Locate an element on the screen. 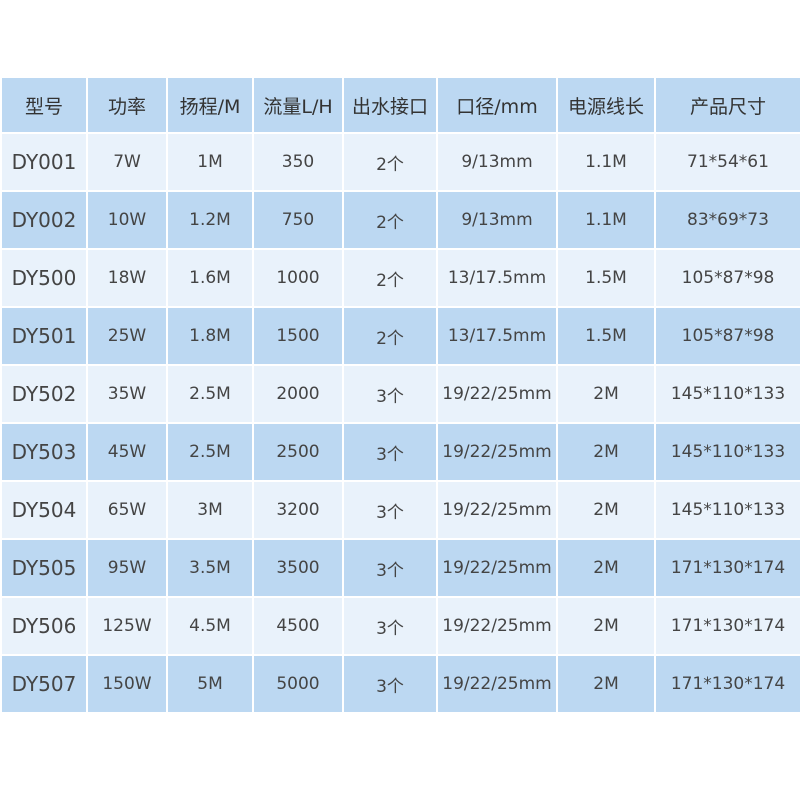 The height and width of the screenshot is (800, 800). cell-head: 5M is located at coordinates (210, 684).